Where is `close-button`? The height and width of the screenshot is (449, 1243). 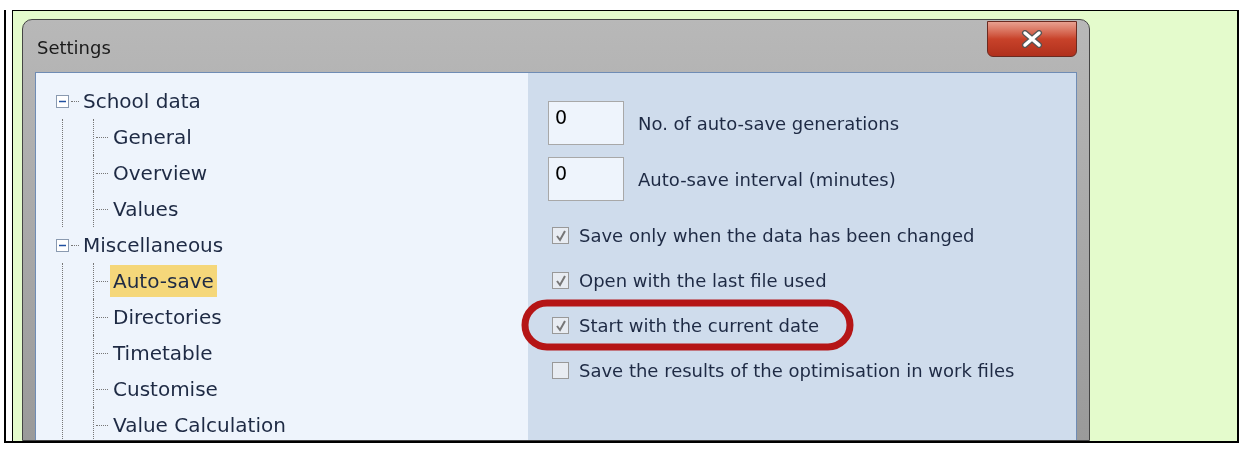
close-button is located at coordinates (1032, 39).